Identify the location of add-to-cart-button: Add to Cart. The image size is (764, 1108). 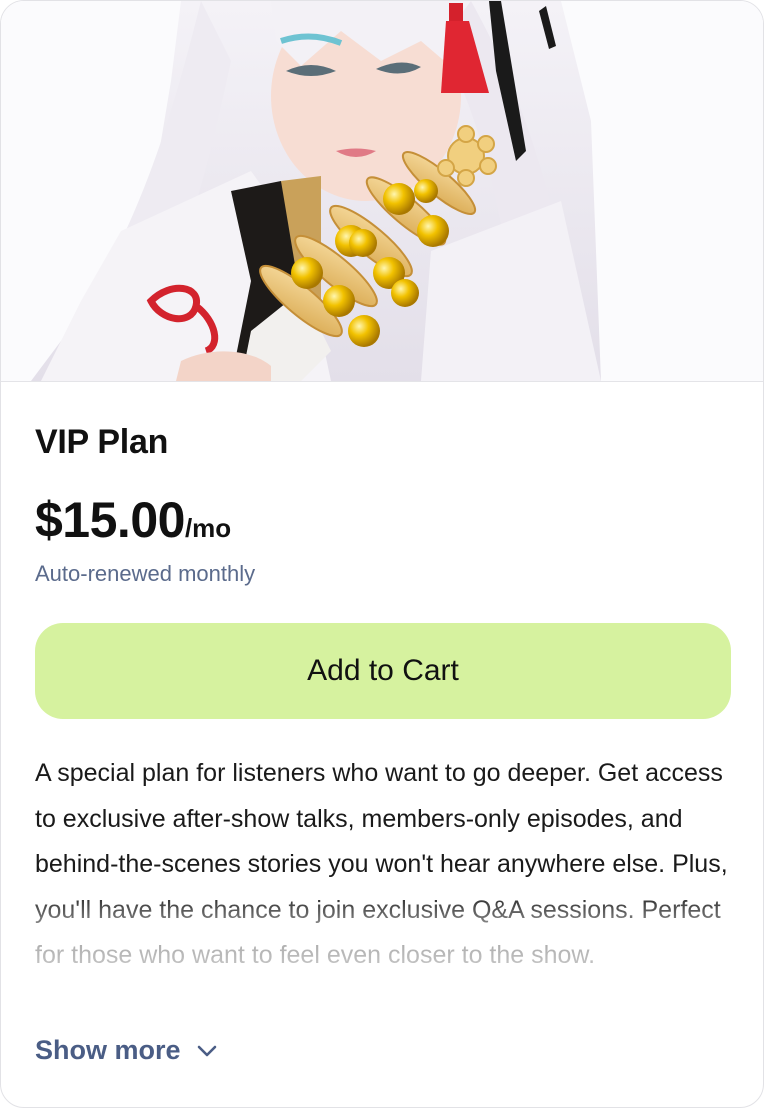
(383, 671).